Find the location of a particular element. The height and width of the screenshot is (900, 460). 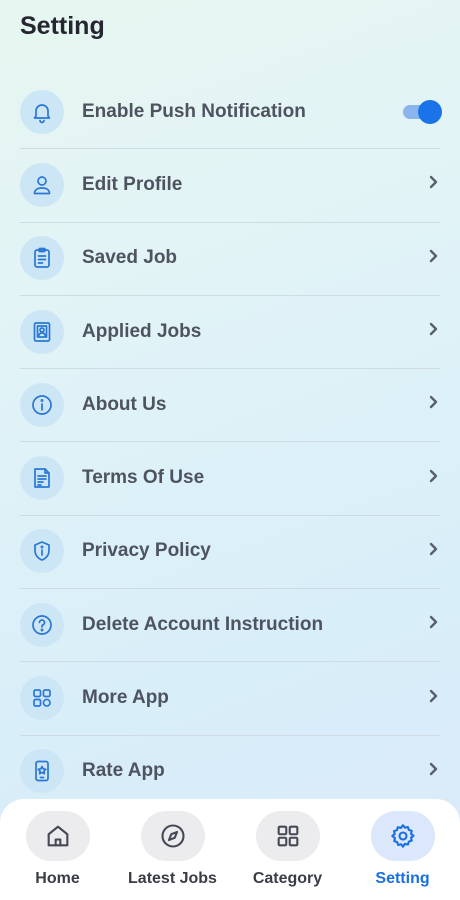

push-notification-toggle is located at coordinates (422, 111).